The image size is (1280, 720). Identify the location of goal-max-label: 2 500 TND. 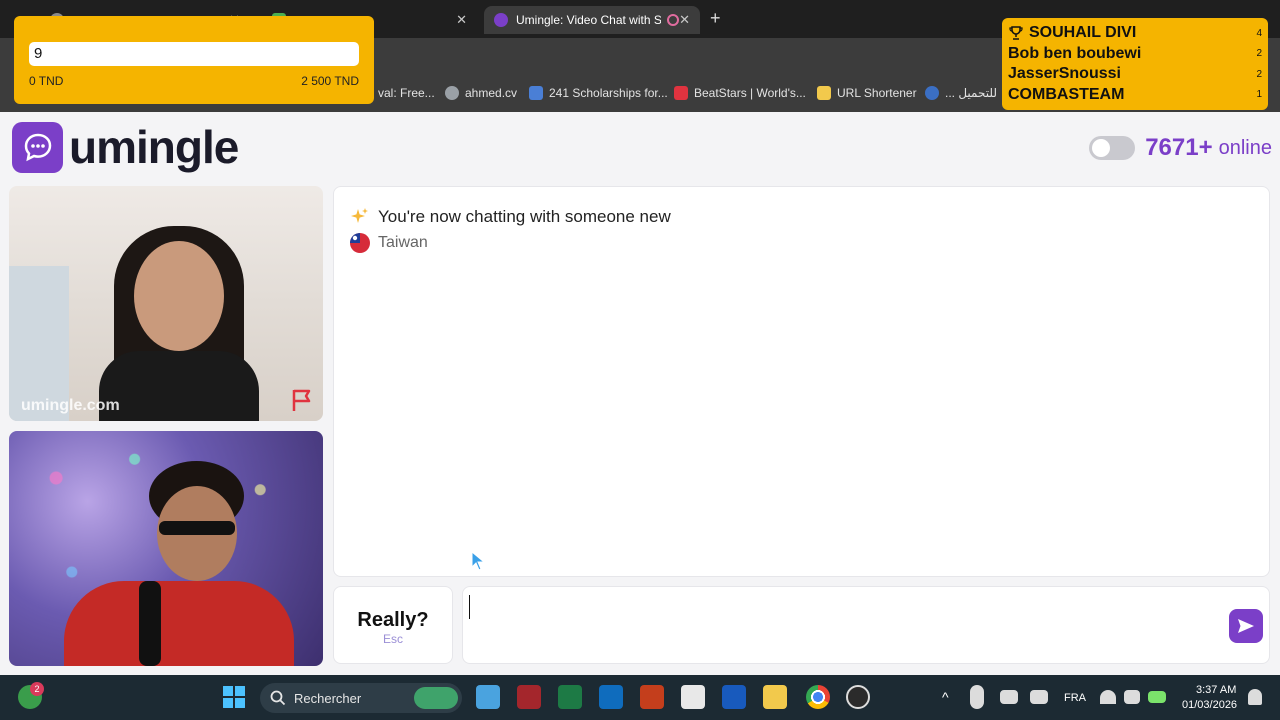
(330, 81).